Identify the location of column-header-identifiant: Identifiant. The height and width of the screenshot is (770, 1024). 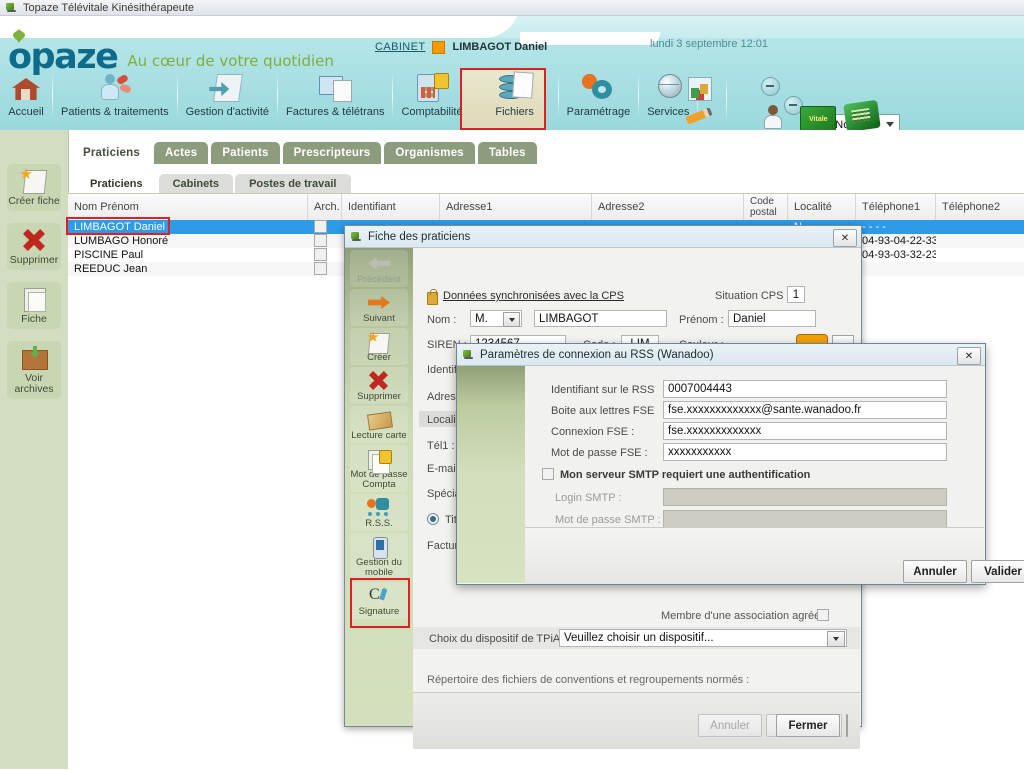
(391, 207).